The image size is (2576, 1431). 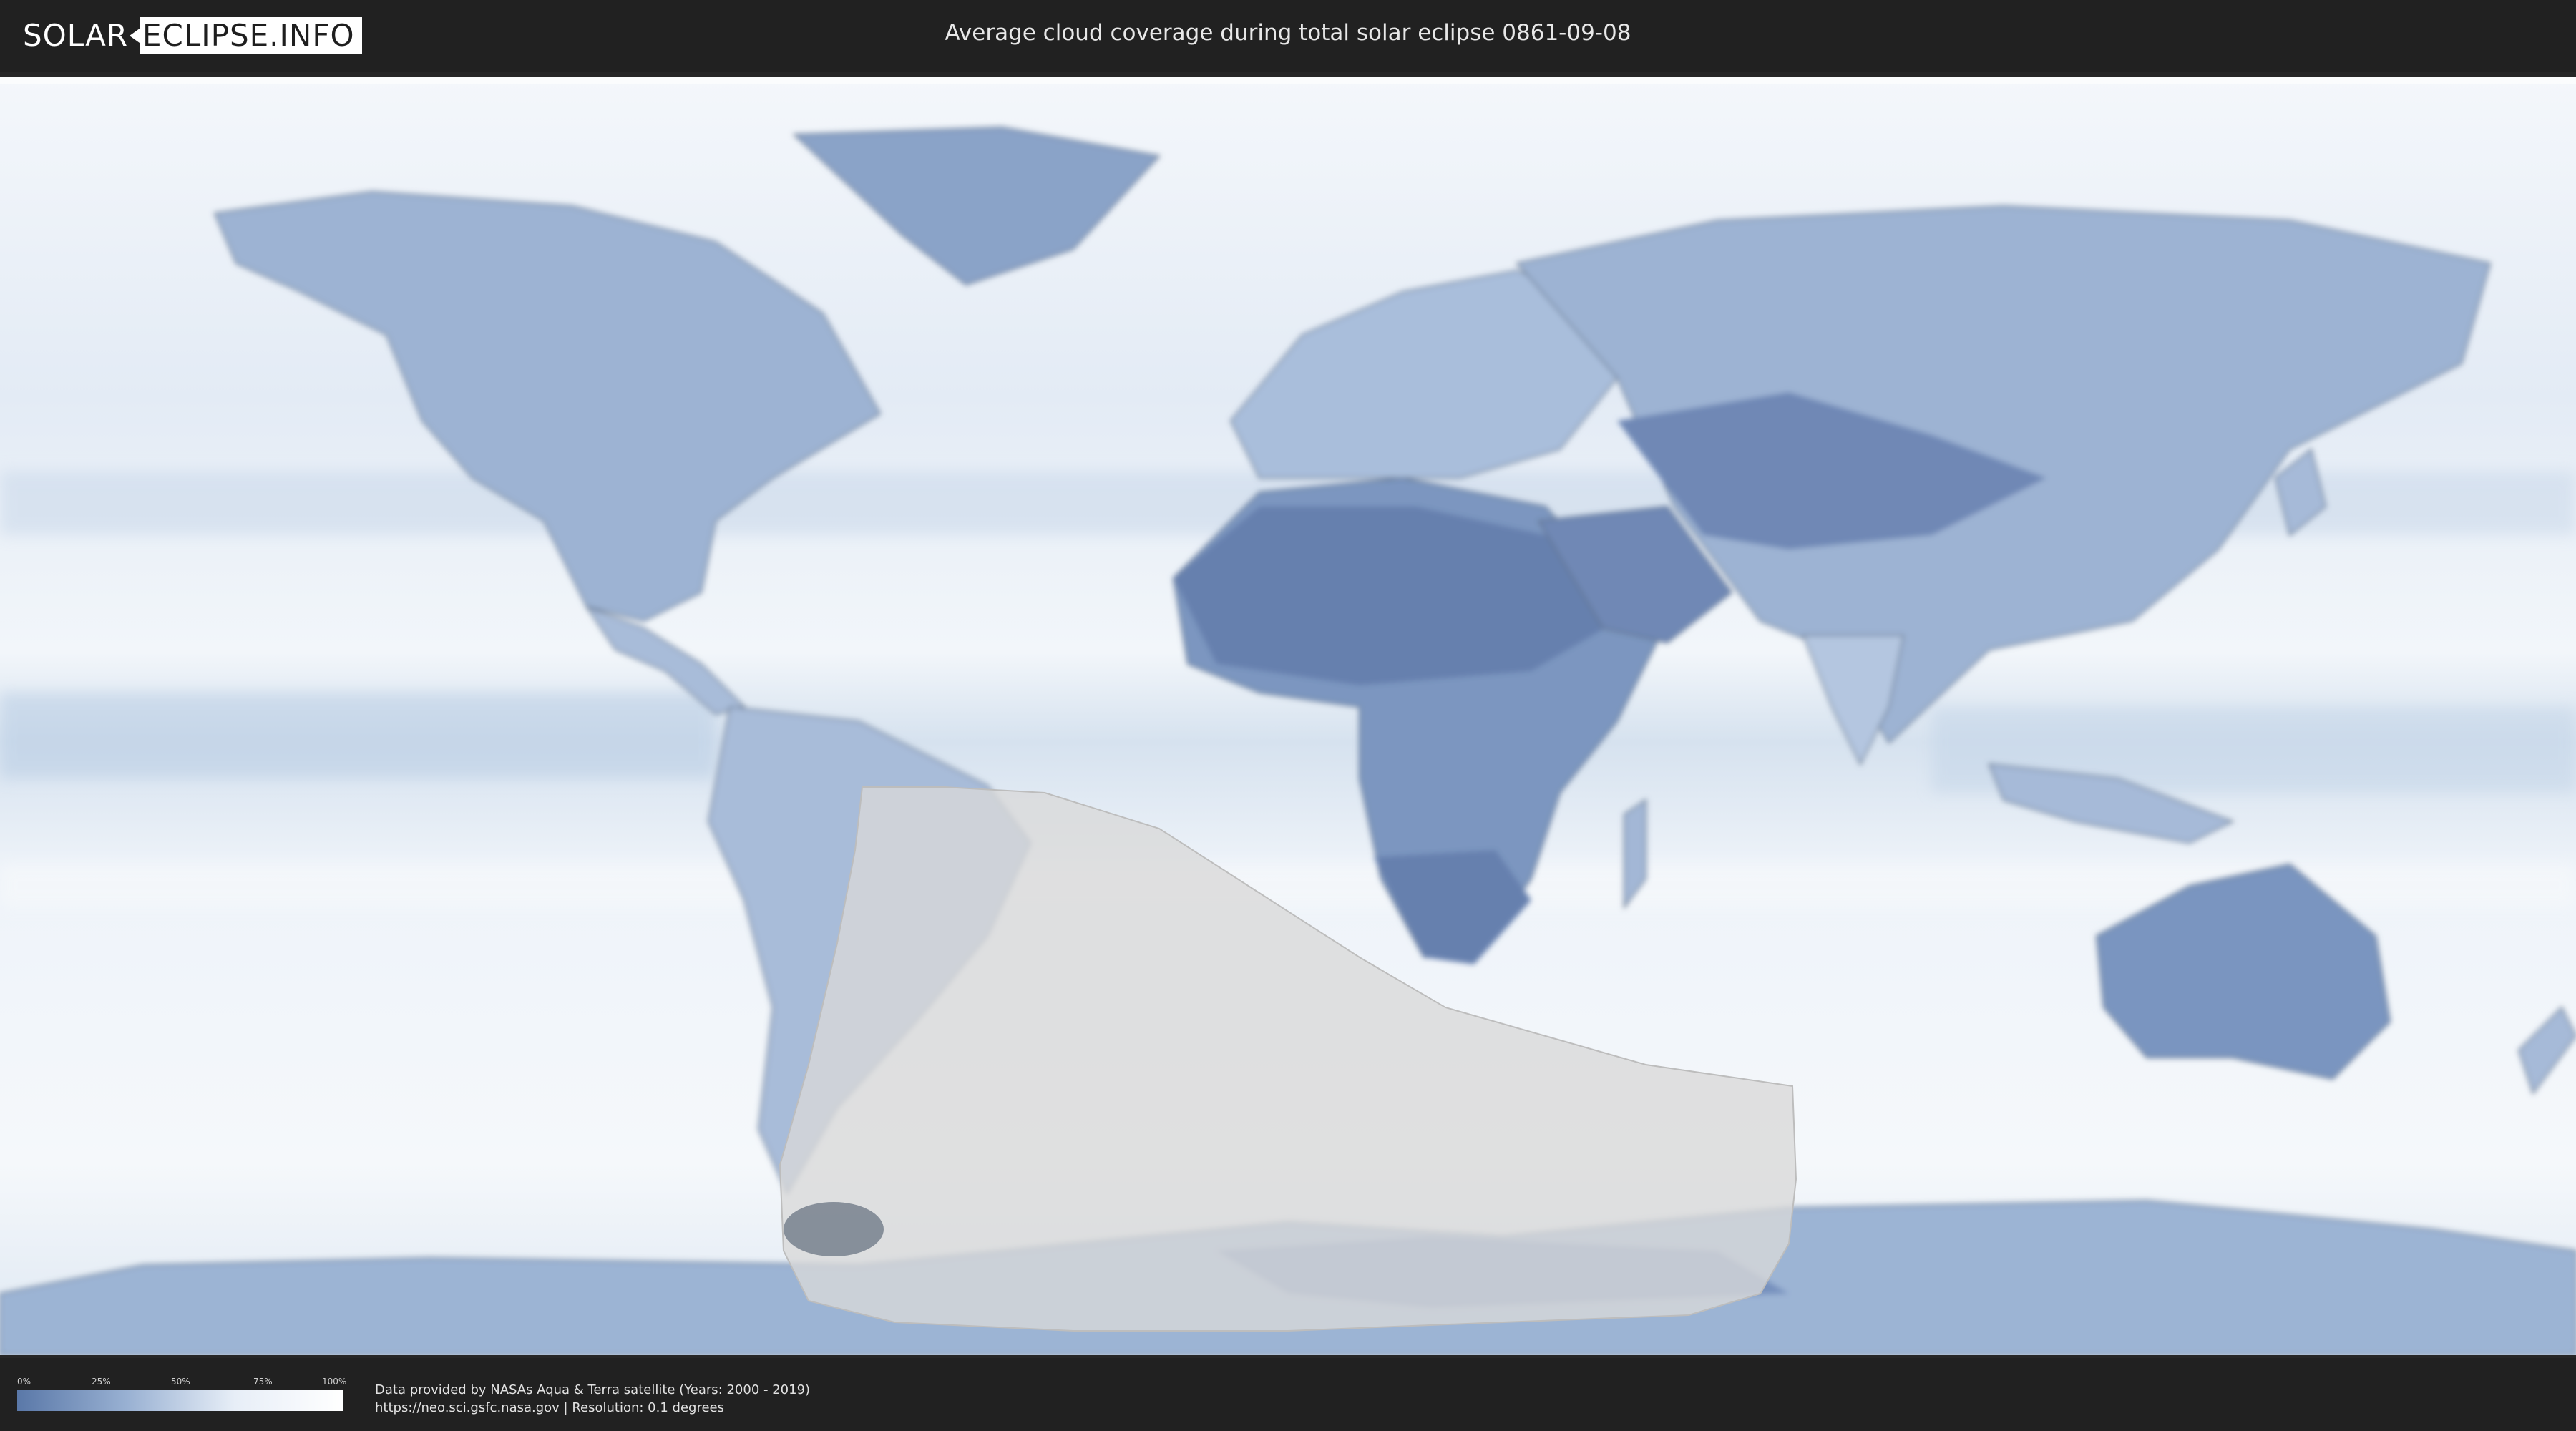 I want to click on cloud-coverage-legend: 0% 25% 50% 75% 100%, so click(x=182, y=1394).